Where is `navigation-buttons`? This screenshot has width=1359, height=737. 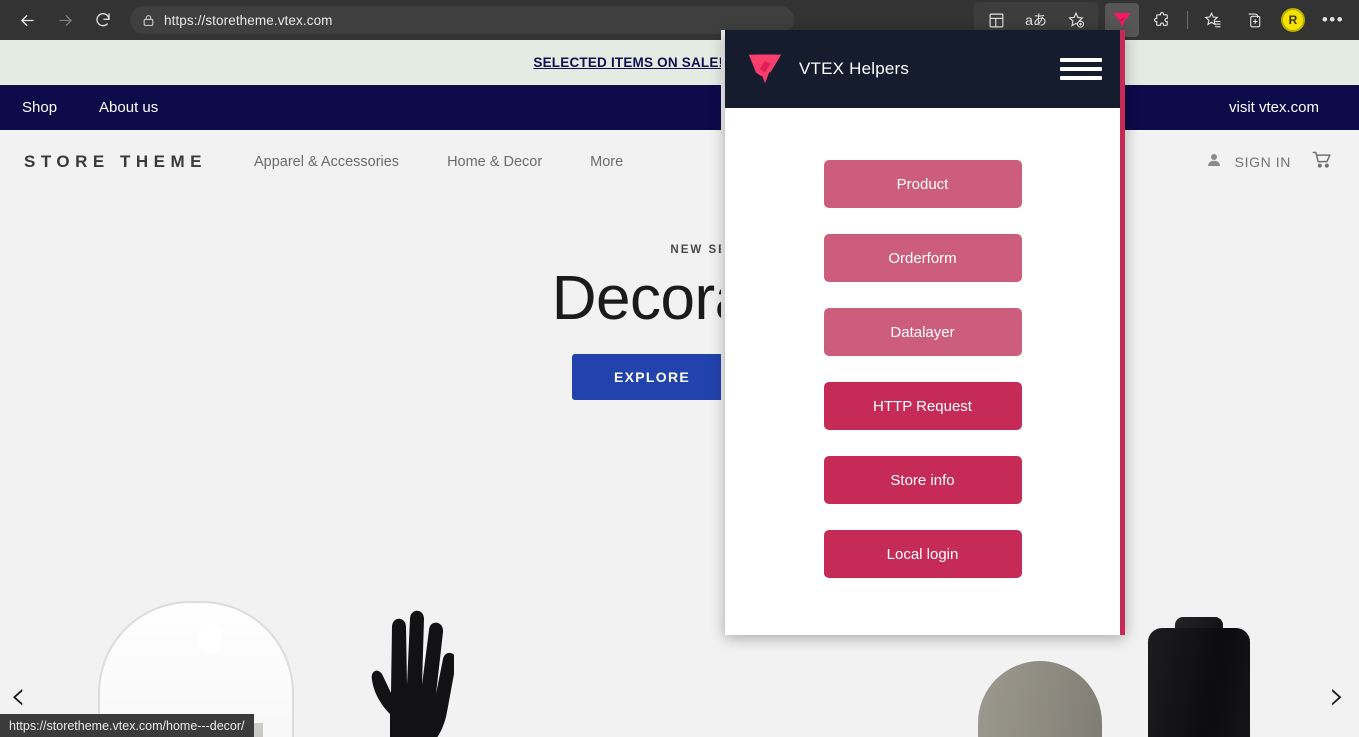
navigation-buttons is located at coordinates (60, 20).